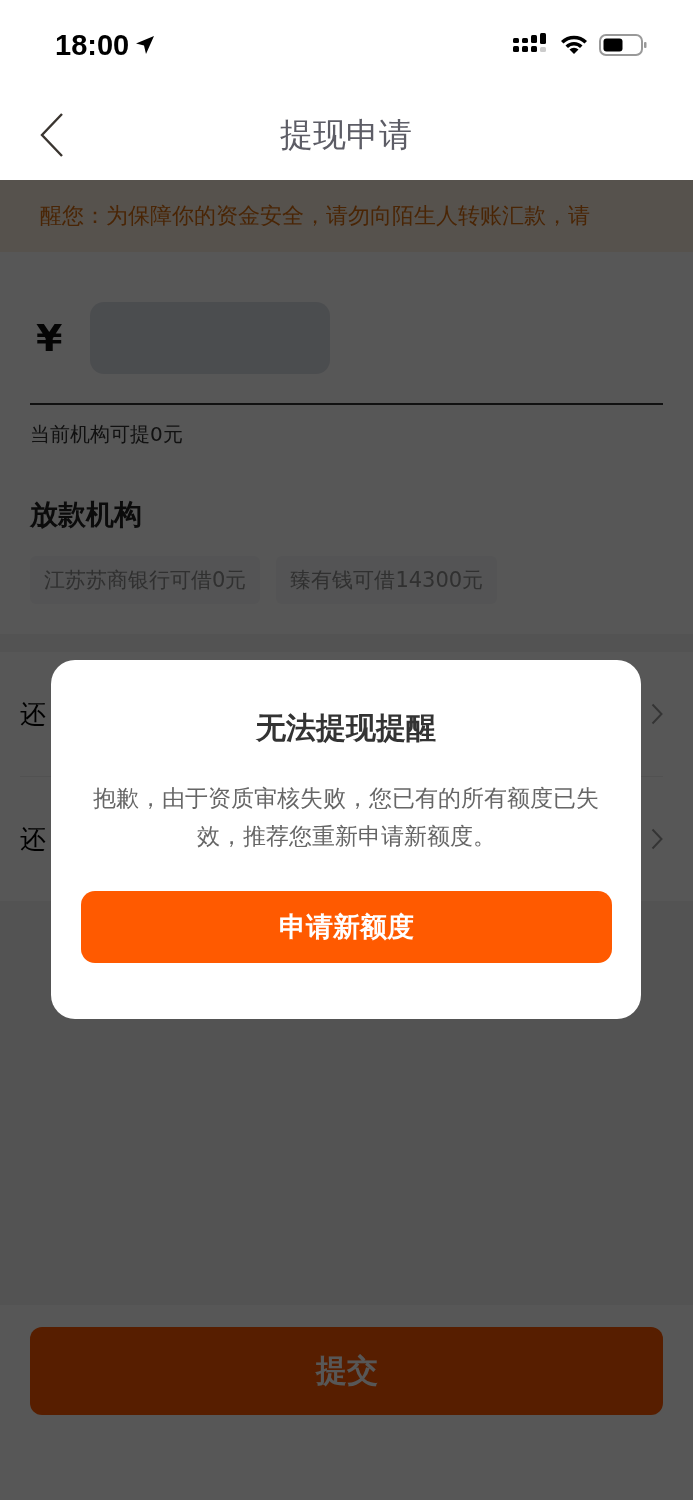  What do you see at coordinates (346, 1371) in the screenshot?
I see `submit-button: 提交` at bounding box center [346, 1371].